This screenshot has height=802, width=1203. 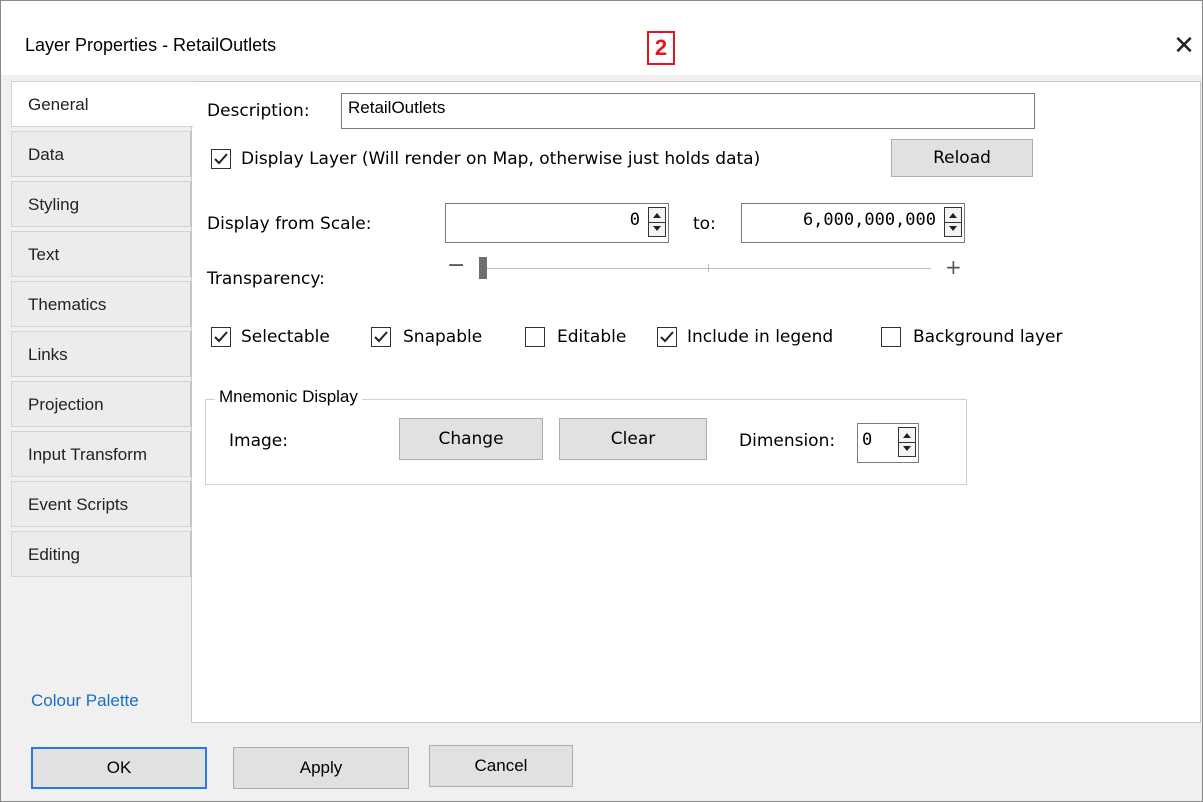 I want to click on include-legend-checkbox, so click(x=667, y=337).